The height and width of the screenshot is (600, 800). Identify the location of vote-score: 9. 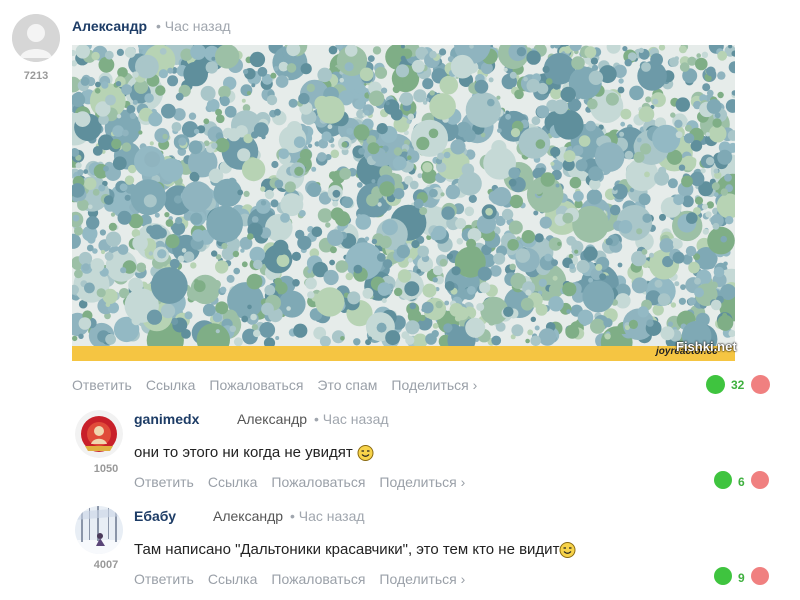
(741, 578).